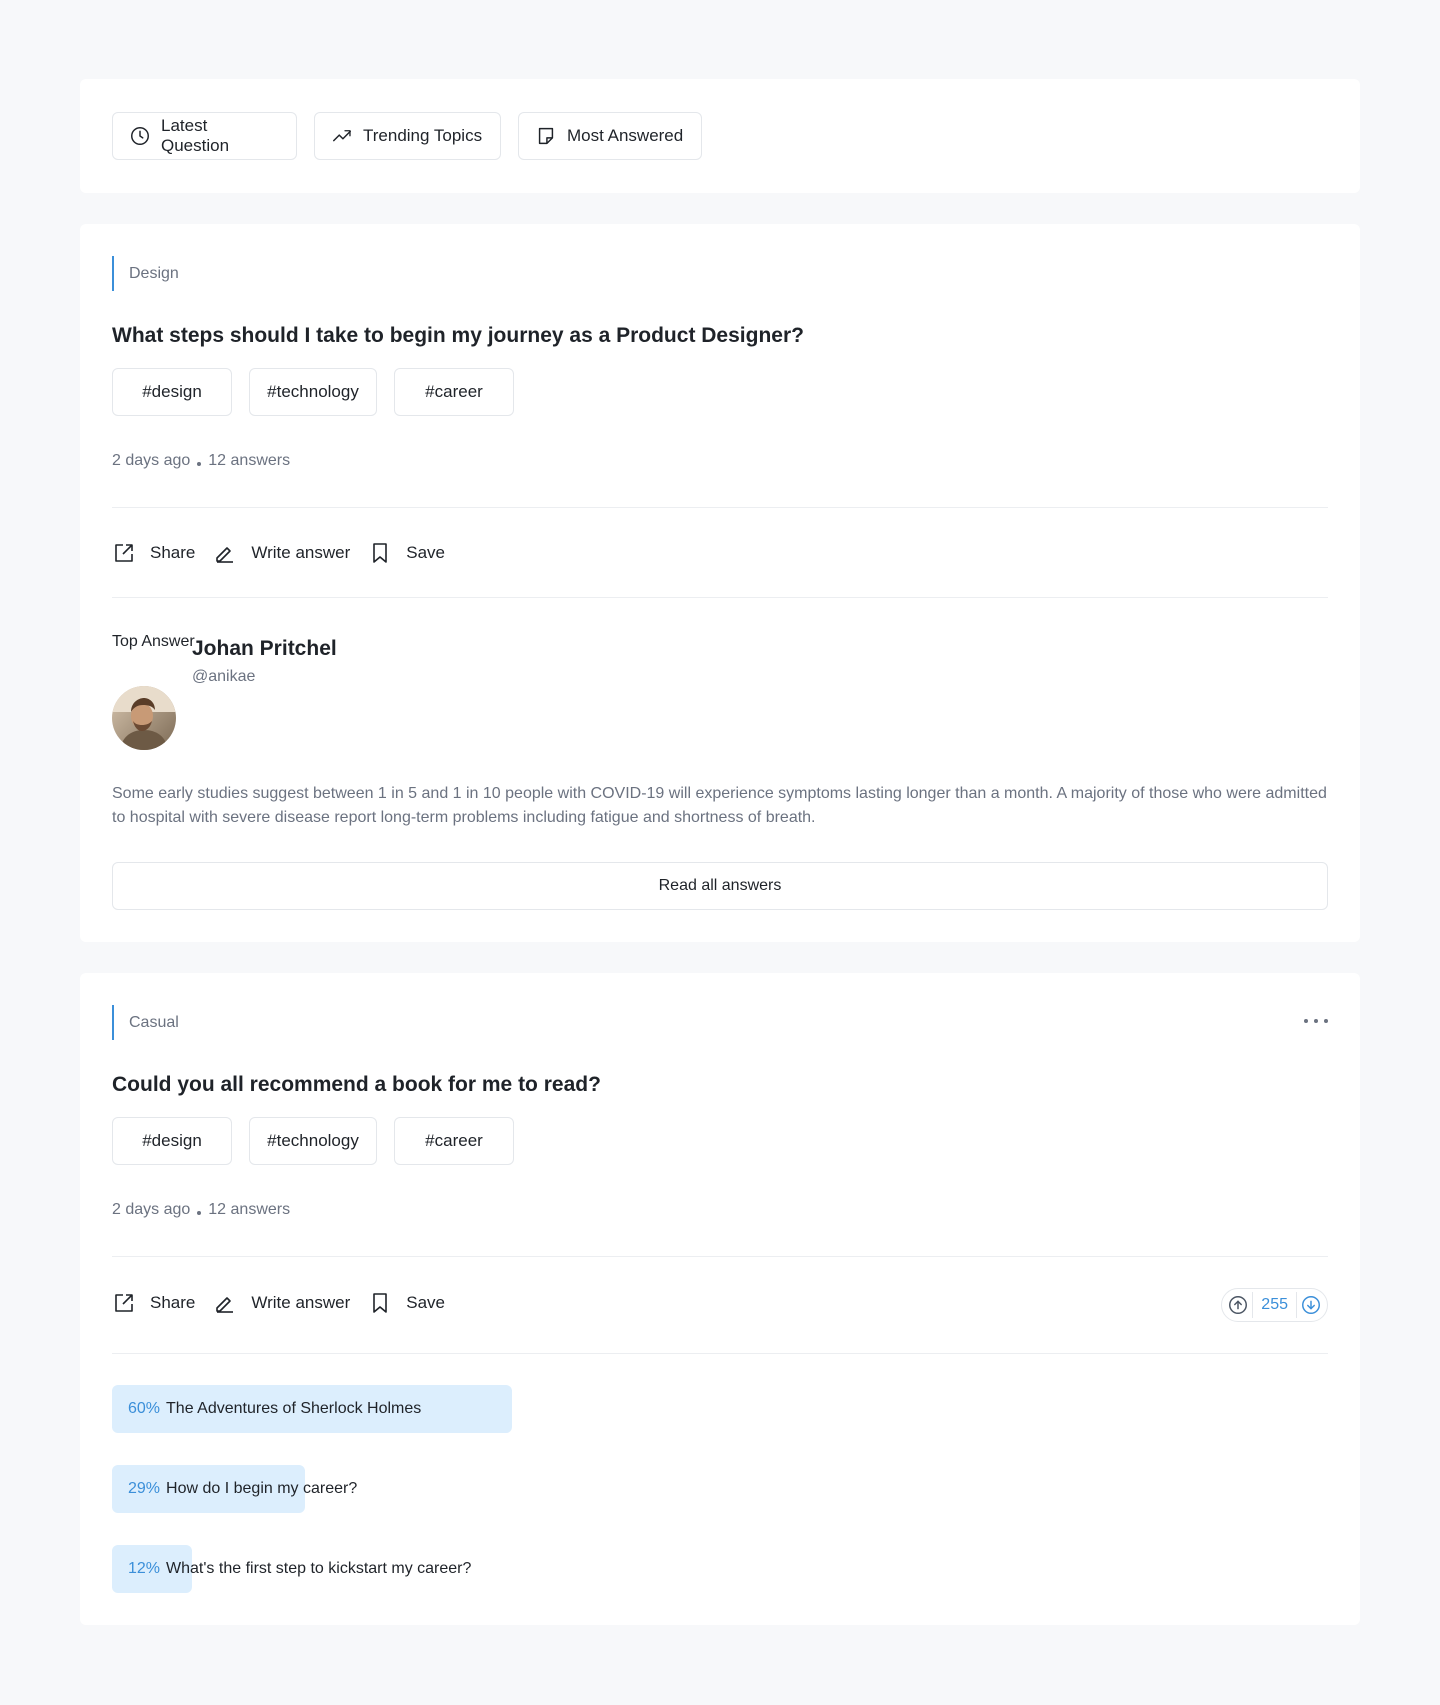 Image resolution: width=1440 pixels, height=1705 pixels. What do you see at coordinates (262, 1488) in the screenshot?
I see `poll-option-text: How do I begin my career?` at bounding box center [262, 1488].